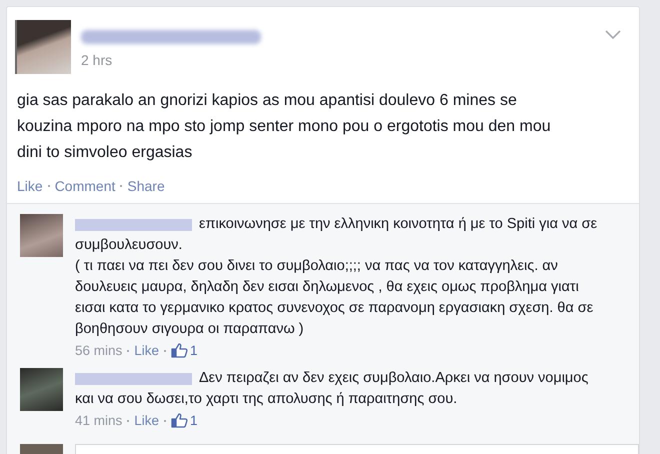  I want to click on post-action-link: Share, so click(146, 186).